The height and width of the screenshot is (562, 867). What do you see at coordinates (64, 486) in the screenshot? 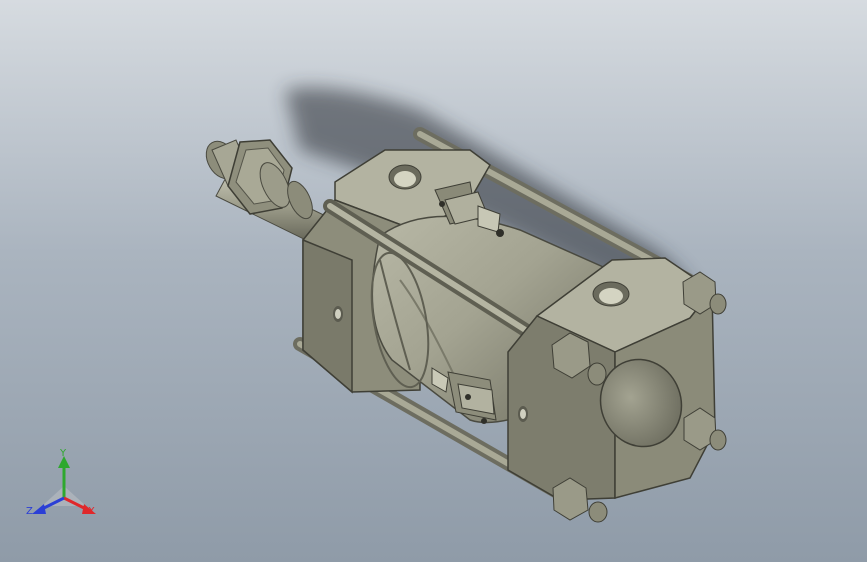
I see `orientation-triad: Y X Z` at bounding box center [64, 486].